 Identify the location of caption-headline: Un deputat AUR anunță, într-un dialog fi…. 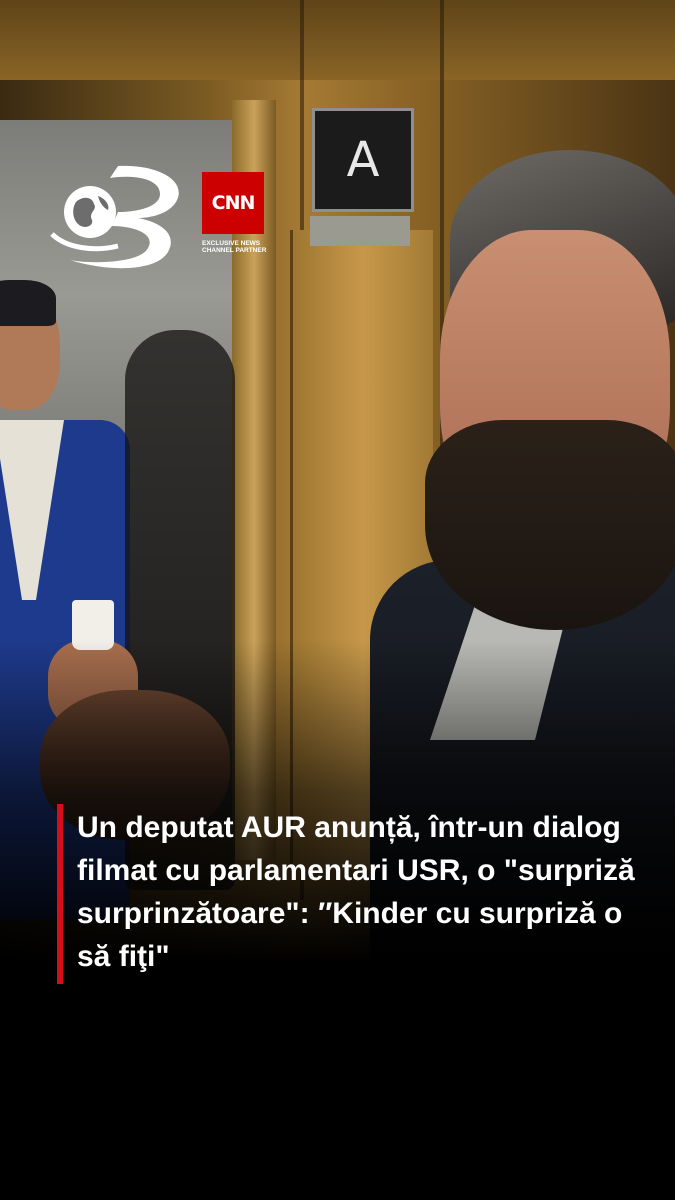
(356, 892).